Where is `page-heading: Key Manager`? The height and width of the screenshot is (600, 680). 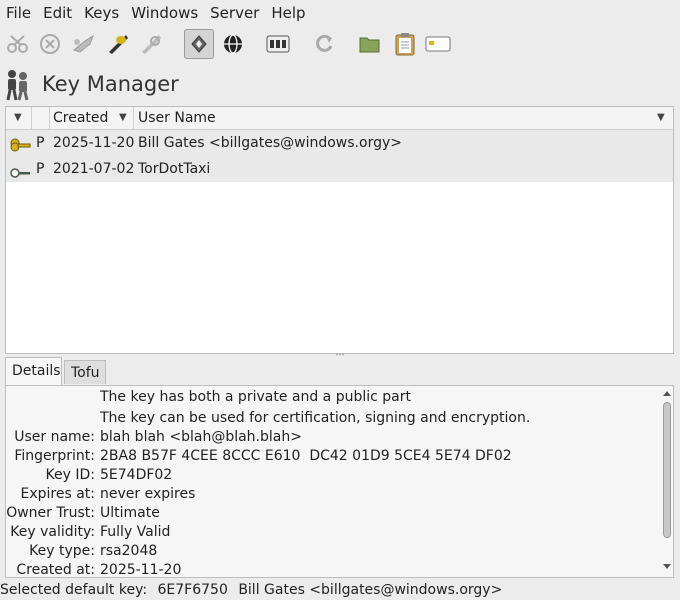 page-heading: Key Manager is located at coordinates (340, 85).